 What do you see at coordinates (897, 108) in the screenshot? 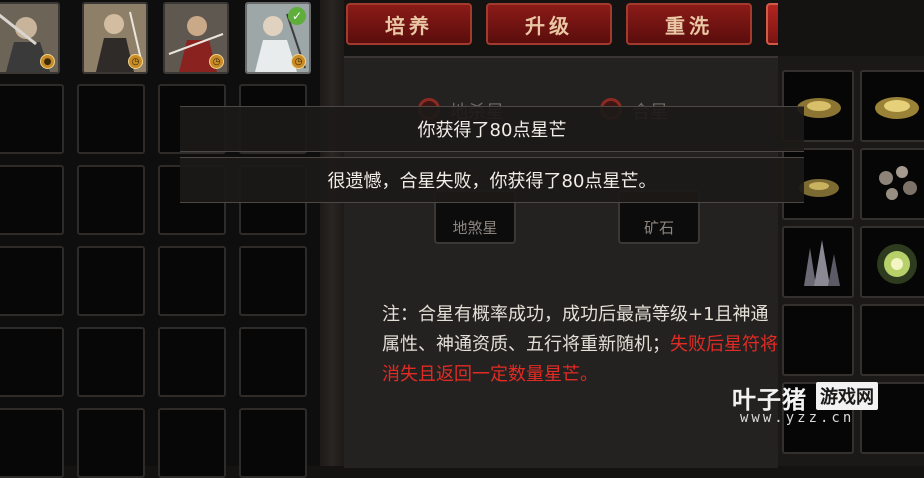
I see `gold-ore-icon` at bounding box center [897, 108].